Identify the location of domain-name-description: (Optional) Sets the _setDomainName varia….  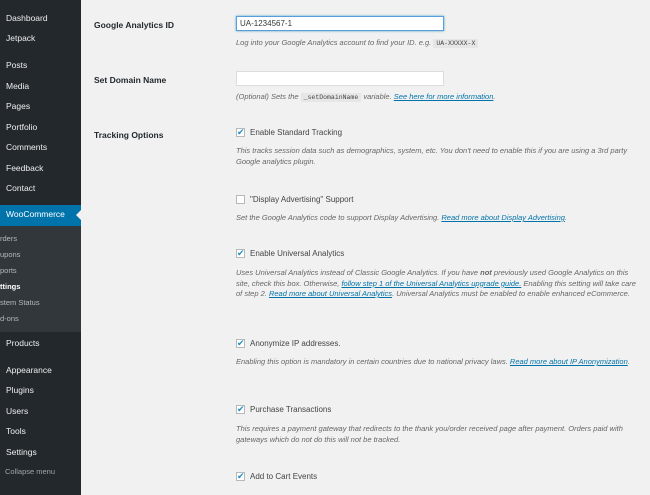
(438, 98).